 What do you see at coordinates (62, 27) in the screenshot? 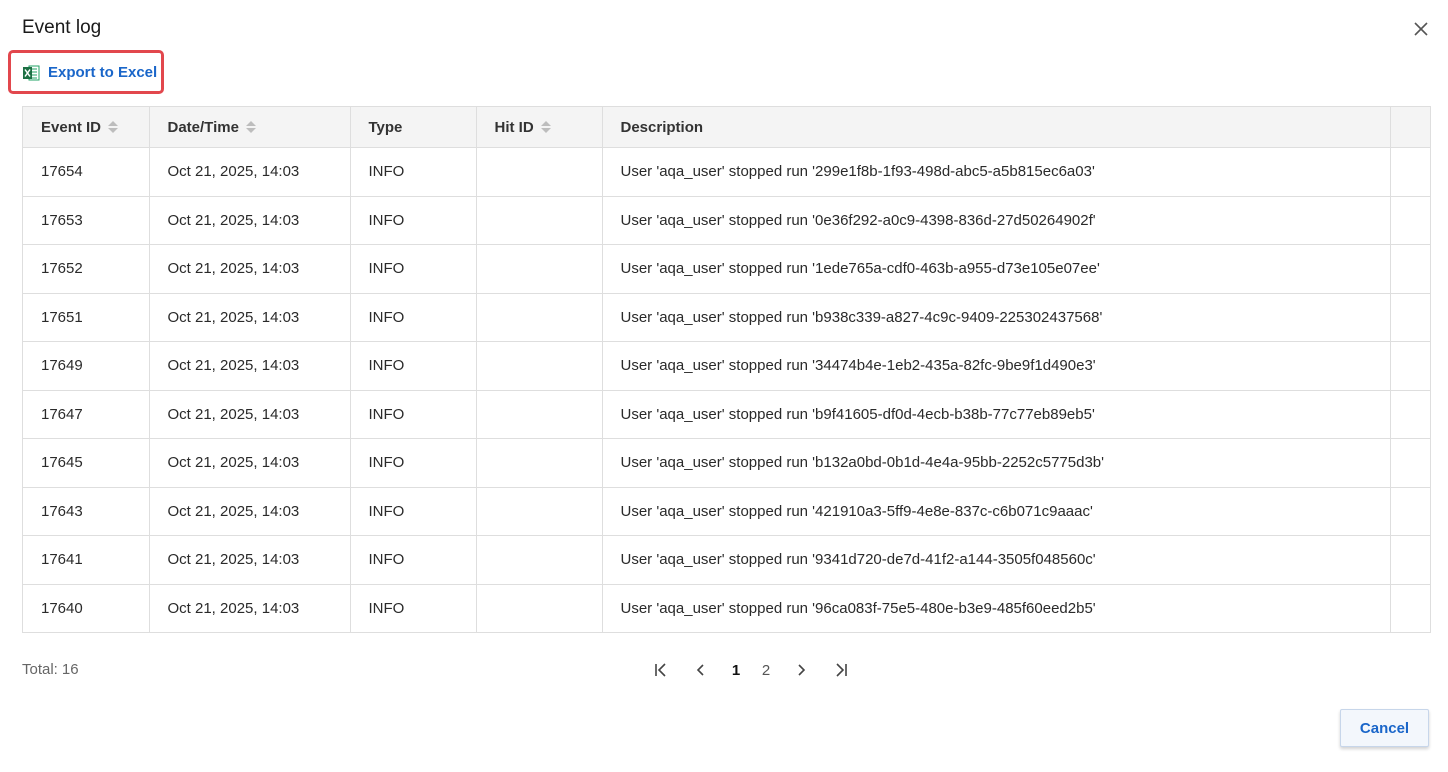
I see `dialog-title: Event log` at bounding box center [62, 27].